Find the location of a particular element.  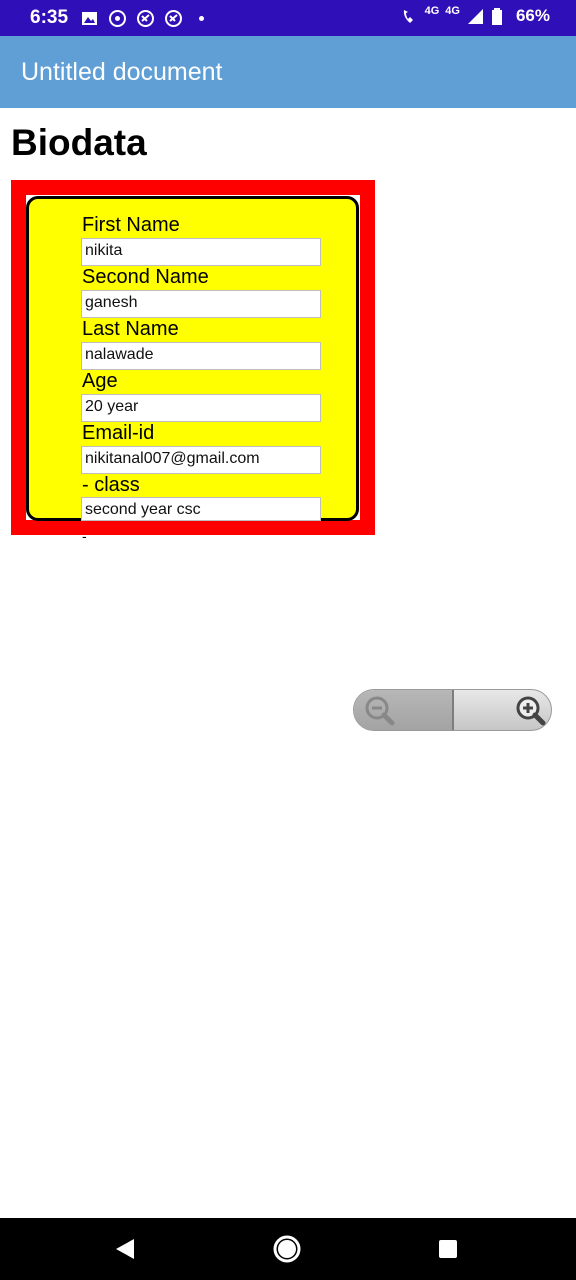

last-name-input: nalawade is located at coordinates (201, 356).